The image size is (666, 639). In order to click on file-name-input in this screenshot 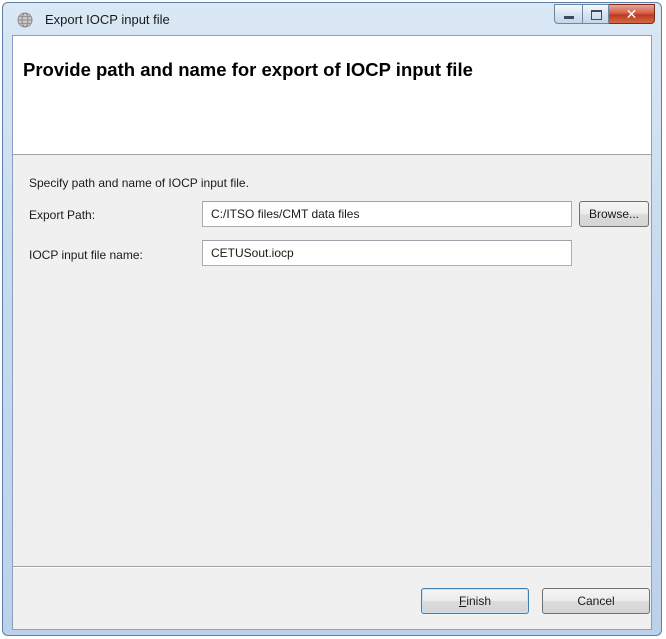, I will do `click(387, 253)`.